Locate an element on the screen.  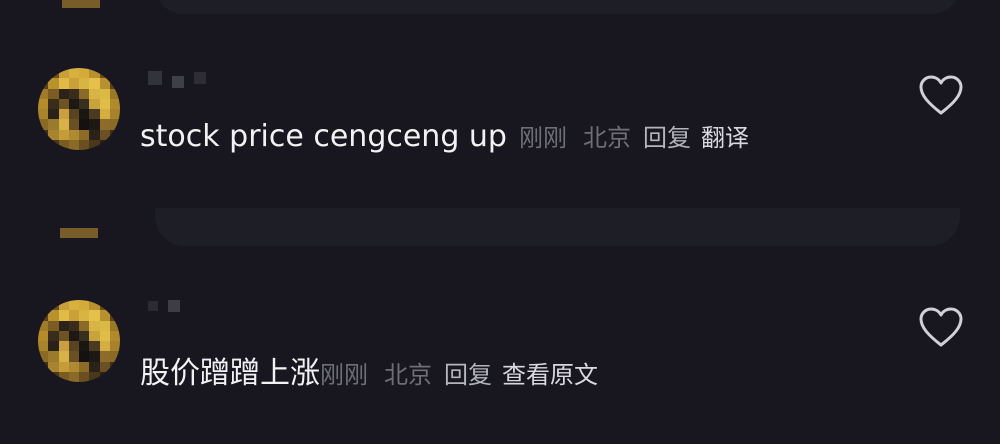
comment-text-row: stock price cengceng up 刚刚 北京 回复 翻译 is located at coordinates (444, 136).